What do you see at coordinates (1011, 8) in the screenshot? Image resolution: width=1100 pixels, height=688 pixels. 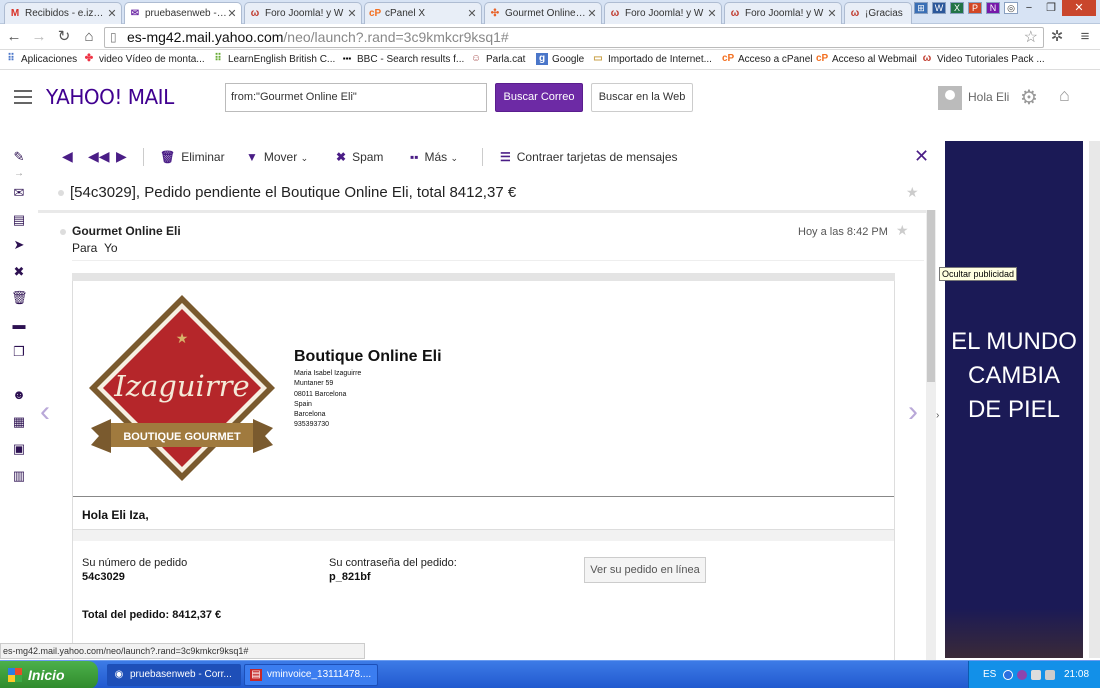 I see `app-icon: ◎` at bounding box center [1011, 8].